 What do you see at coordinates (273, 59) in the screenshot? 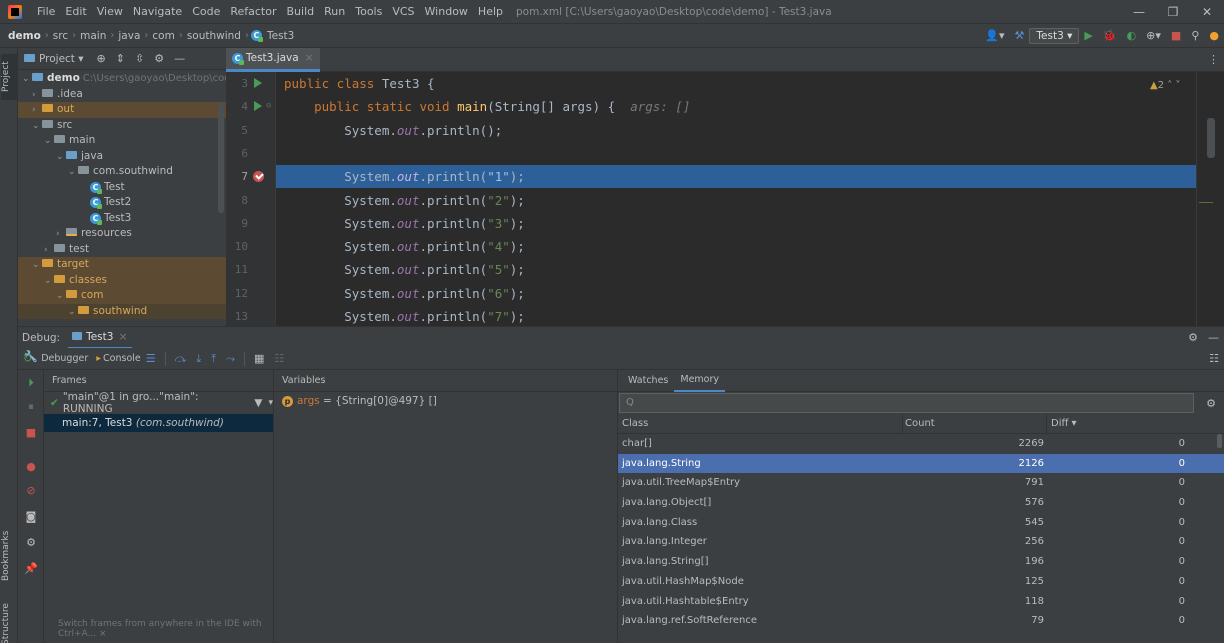
I see `editor-tab-test3: C Test3.java ×` at bounding box center [273, 59].